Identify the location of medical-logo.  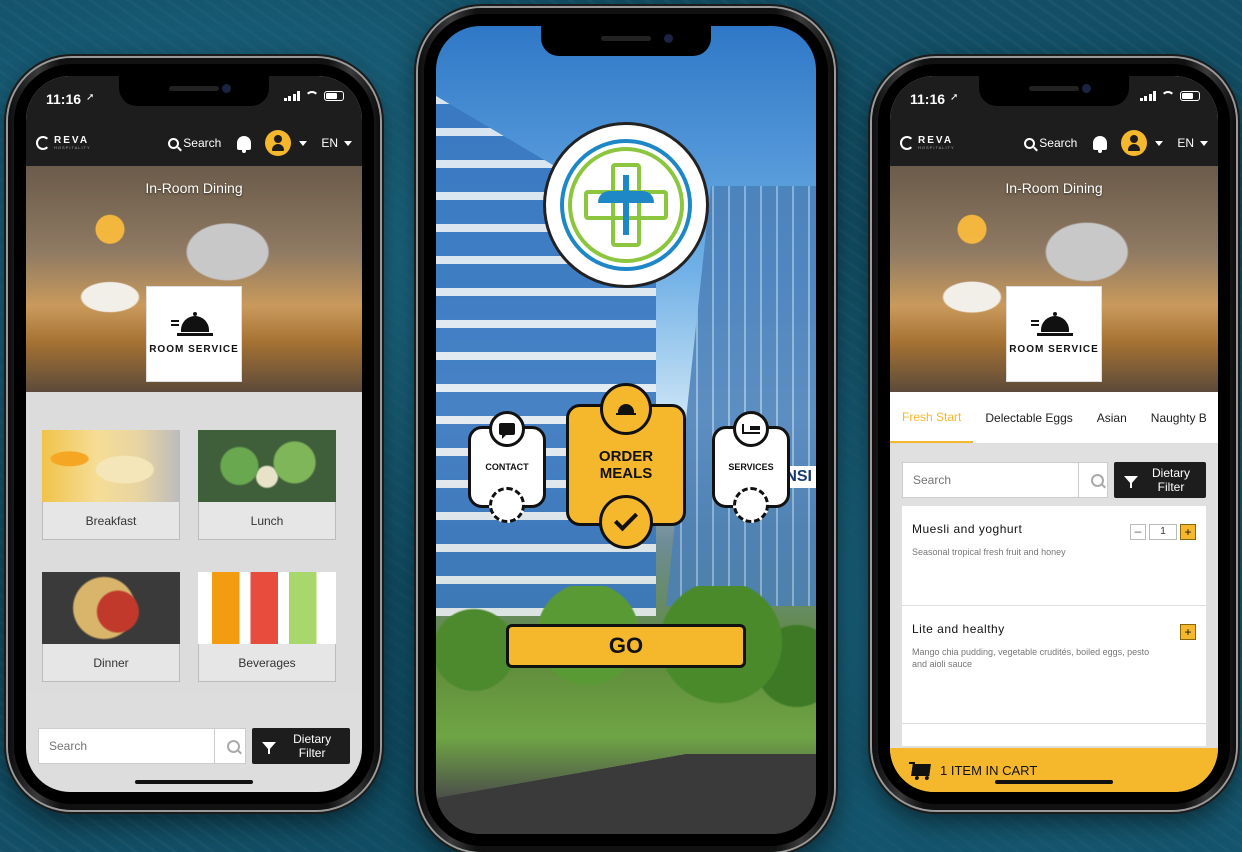
(626, 205).